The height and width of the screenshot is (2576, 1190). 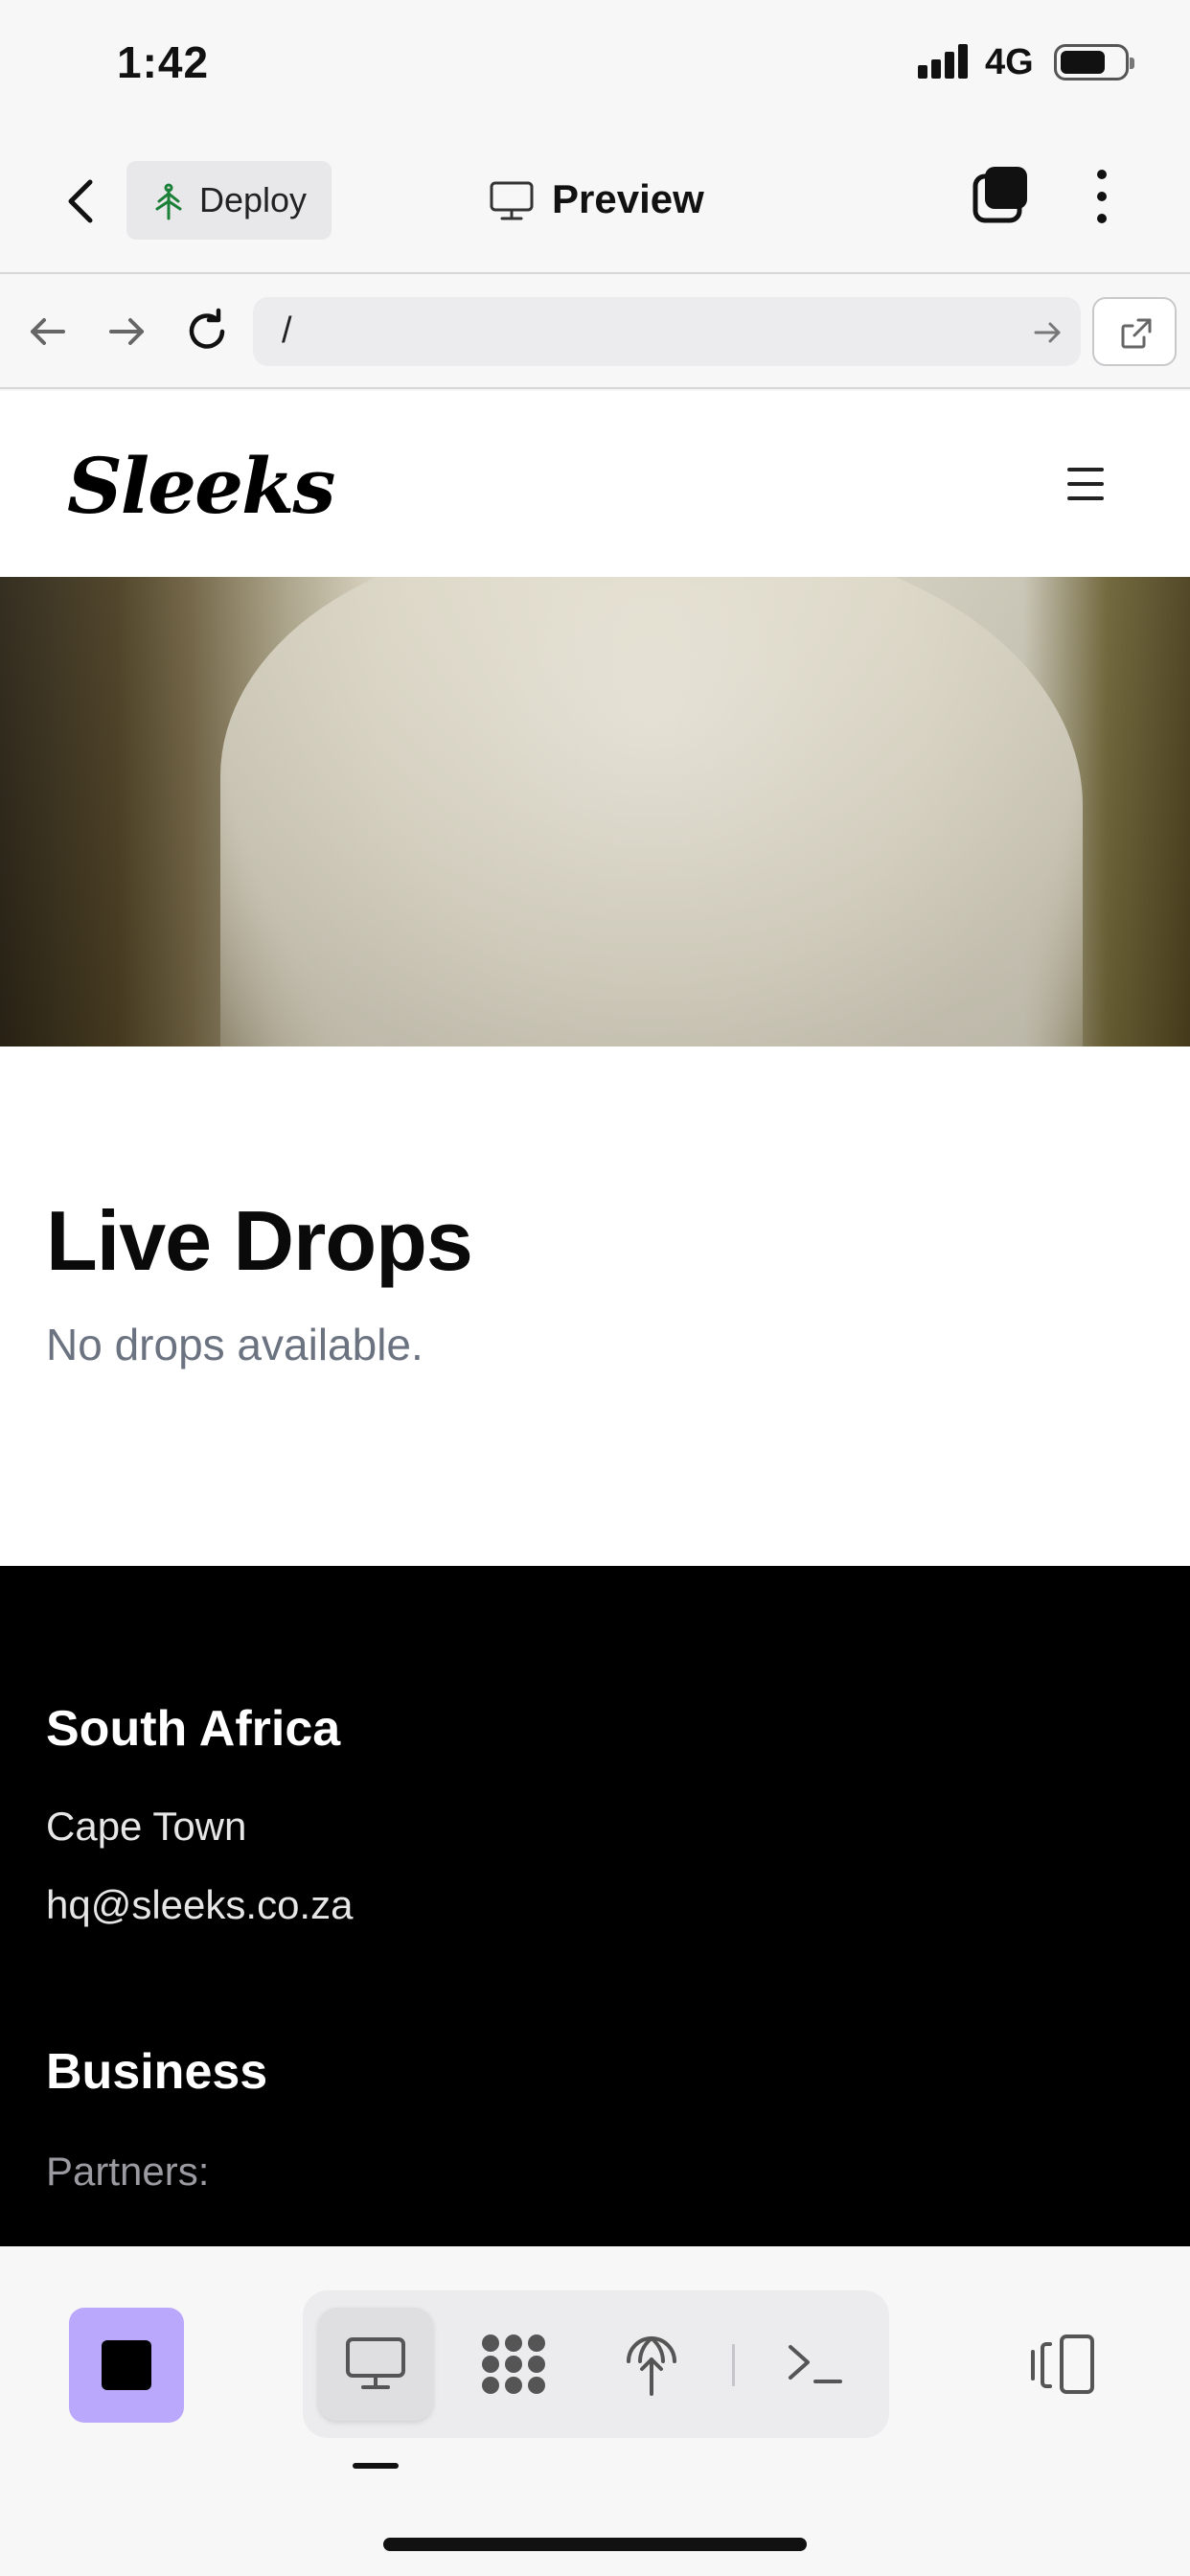 What do you see at coordinates (595, 2544) in the screenshot?
I see `home-indicator` at bounding box center [595, 2544].